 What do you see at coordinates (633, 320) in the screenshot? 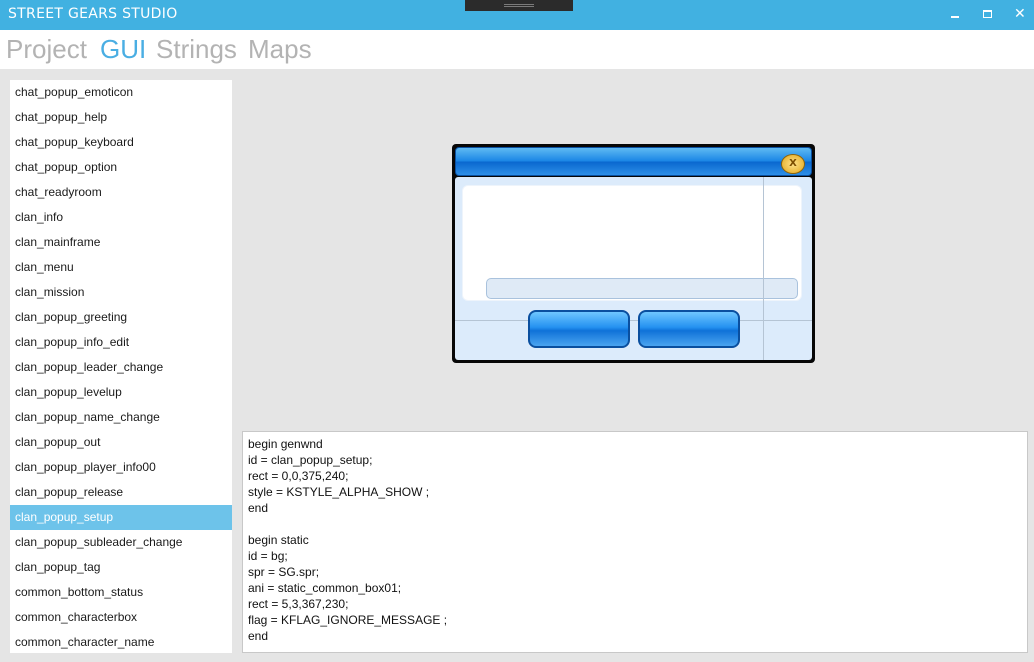
I see `guide-line-horizontal` at bounding box center [633, 320].